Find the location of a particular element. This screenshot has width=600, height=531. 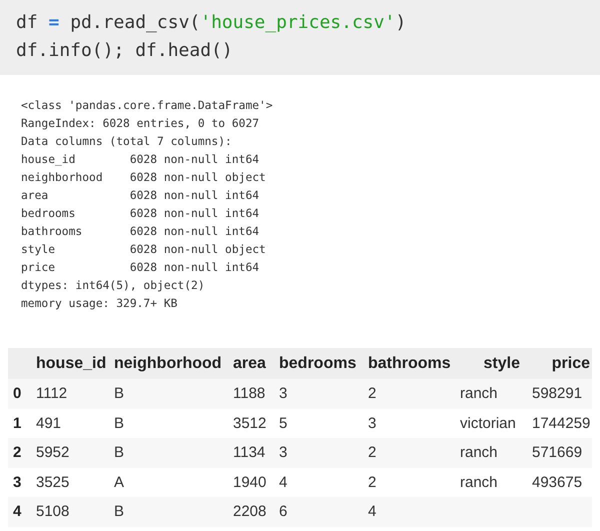

column-header: style is located at coordinates (501, 363).